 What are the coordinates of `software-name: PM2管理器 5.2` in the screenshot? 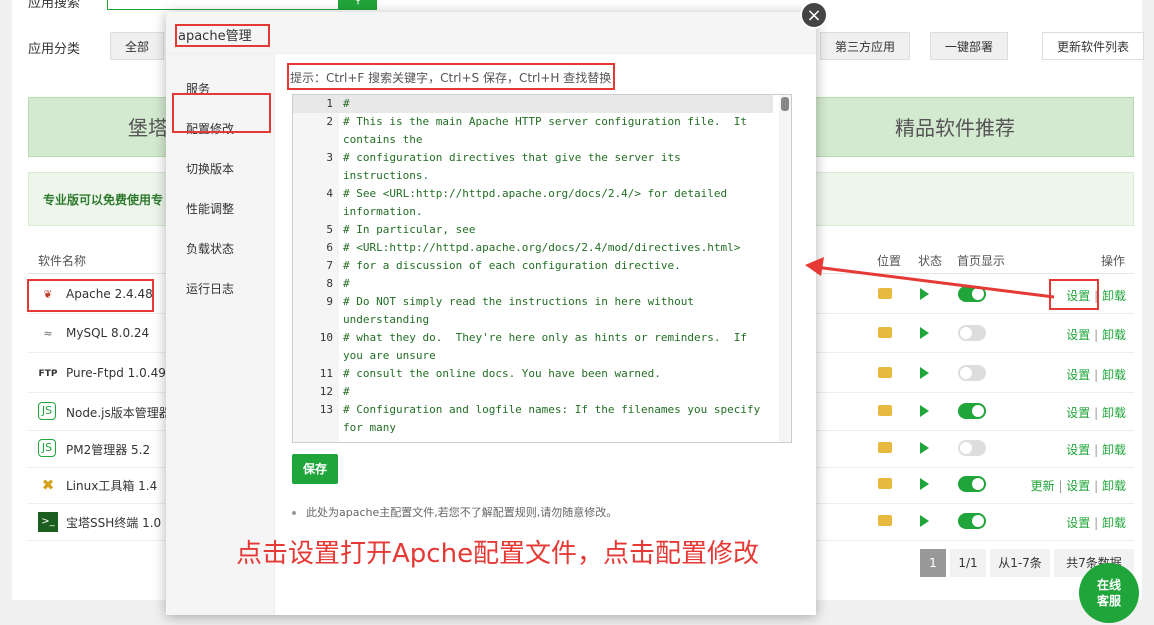 It's located at (108, 450).